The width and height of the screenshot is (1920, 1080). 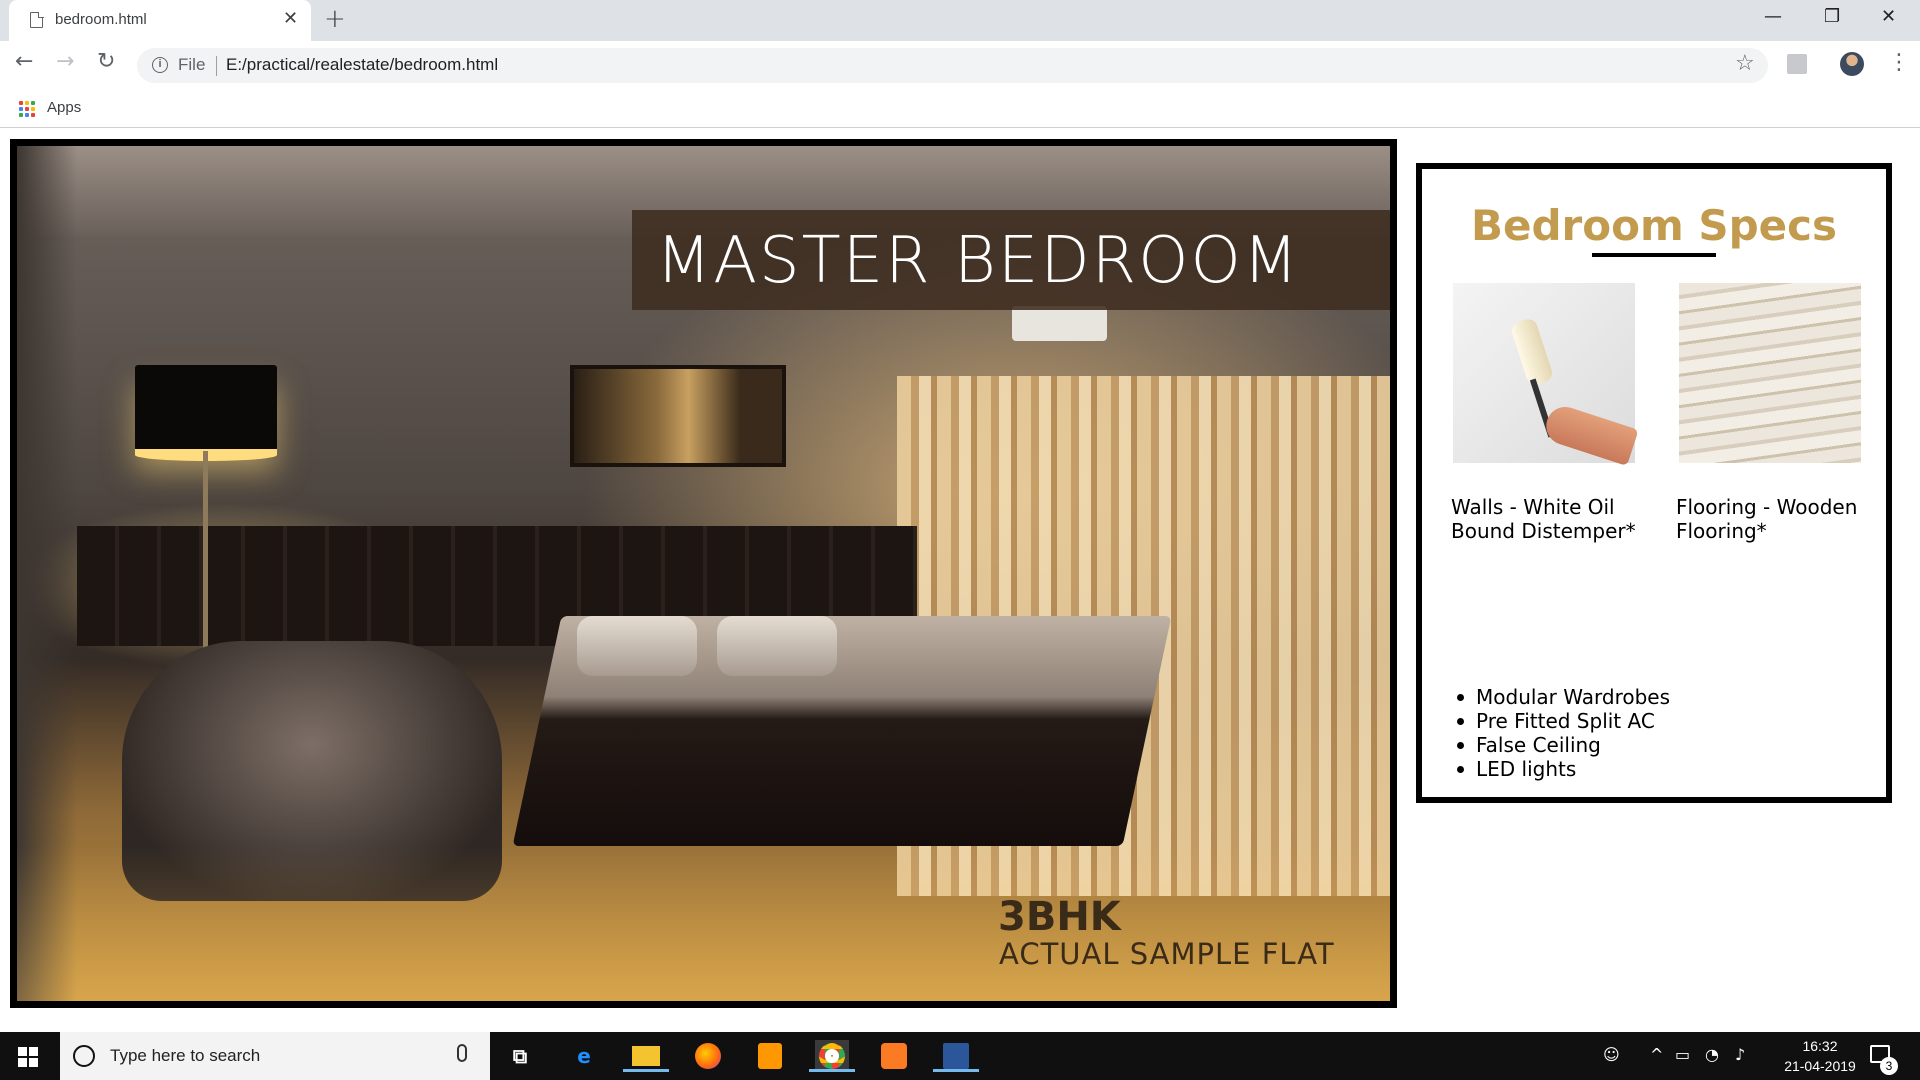 I want to click on floor-lamp, so click(x=206, y=413).